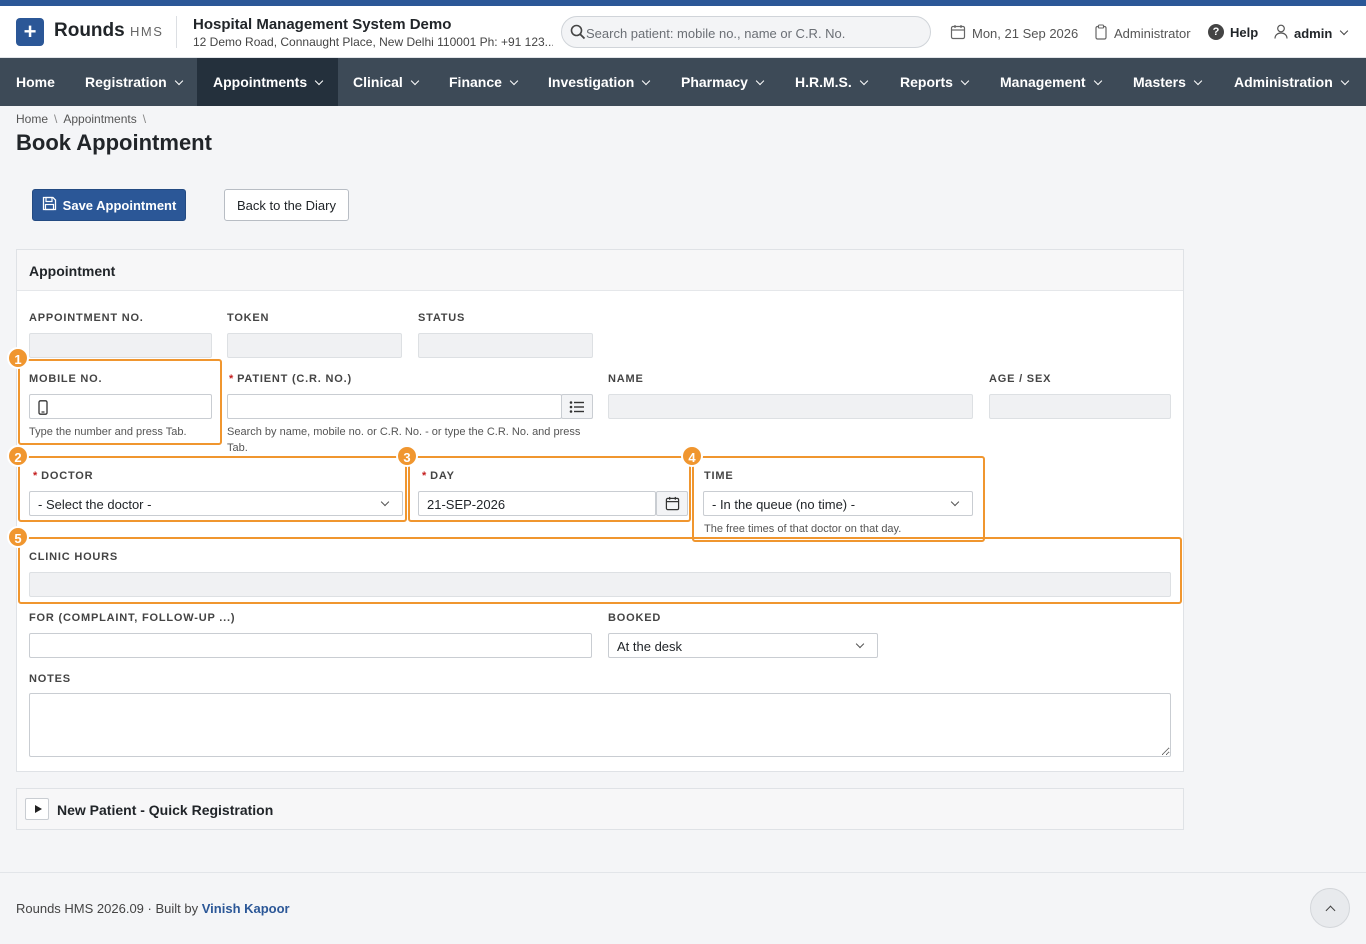 This screenshot has height=944, width=1366. I want to click on callout-badge-2: 2, so click(18, 456).